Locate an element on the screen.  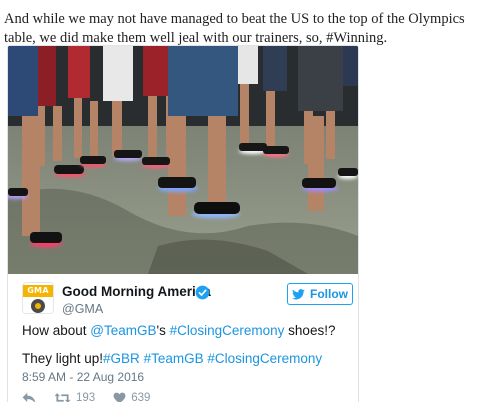
twitter-bird-icon is located at coordinates (298, 293).